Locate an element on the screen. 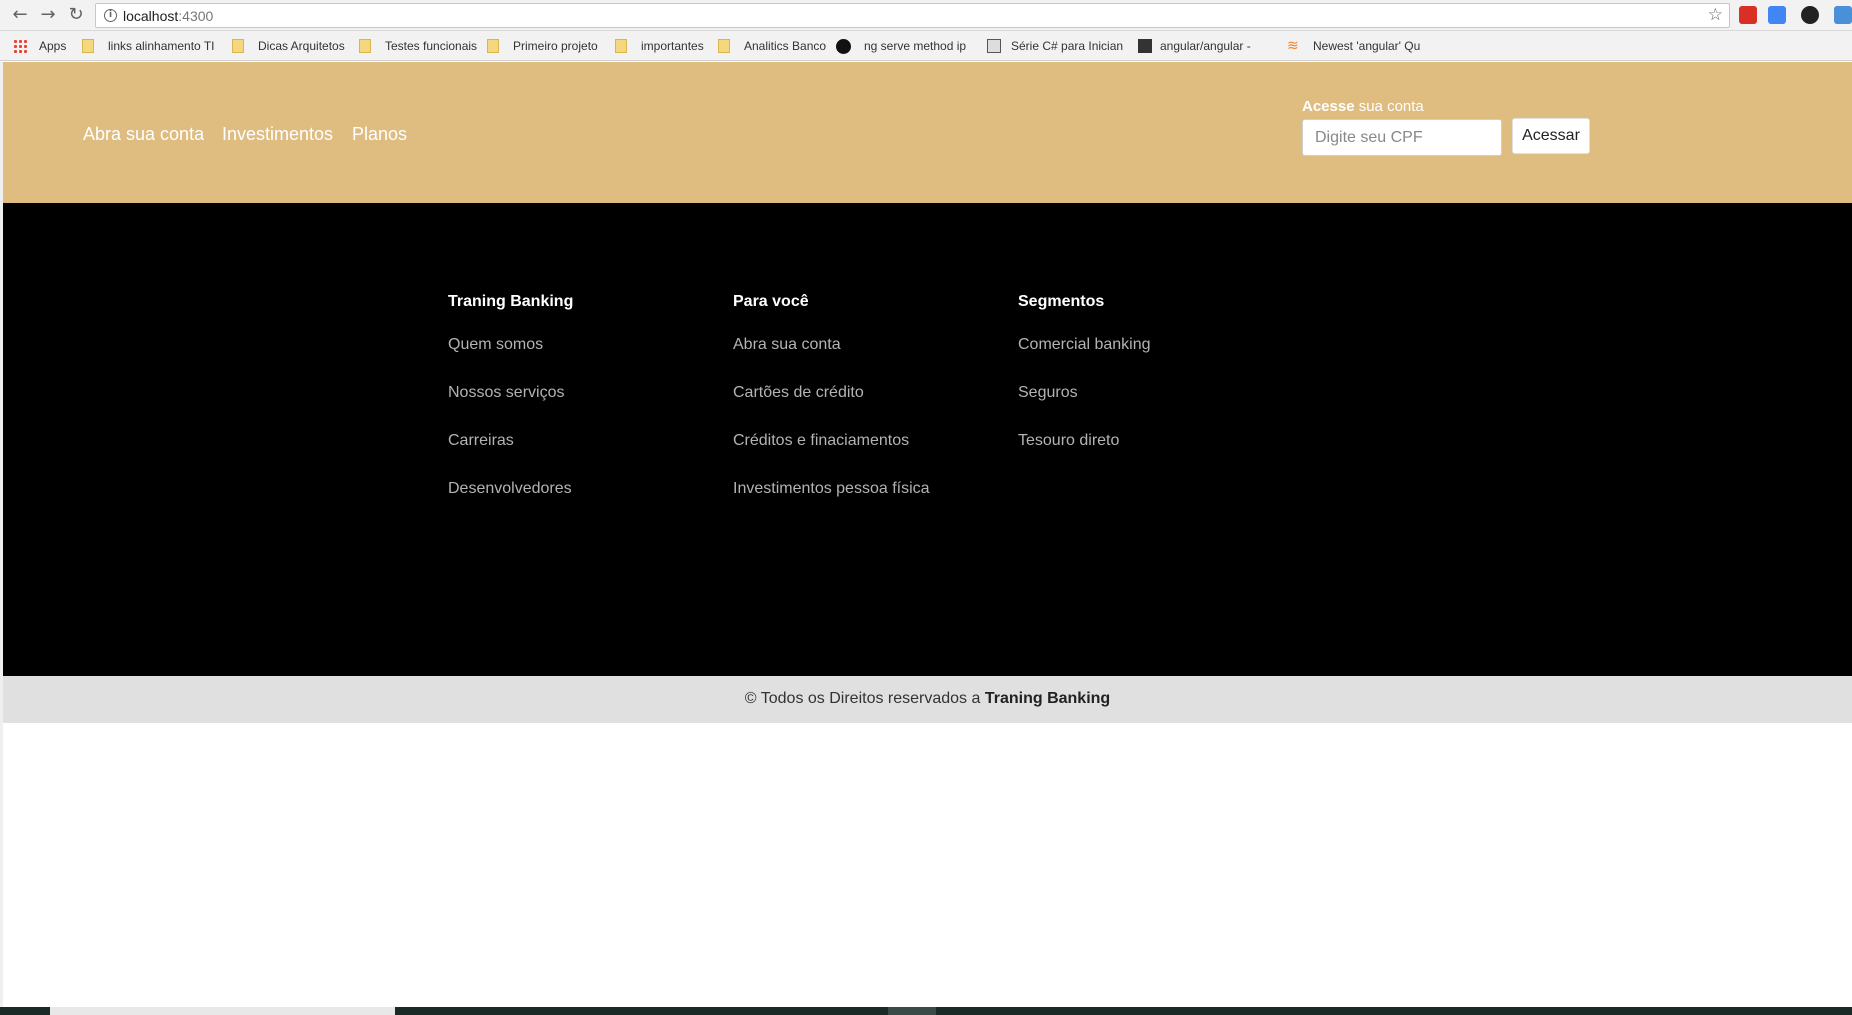 The width and height of the screenshot is (1852, 1015). nav-abra-sua-conta: Abra sua conta is located at coordinates (143, 134).